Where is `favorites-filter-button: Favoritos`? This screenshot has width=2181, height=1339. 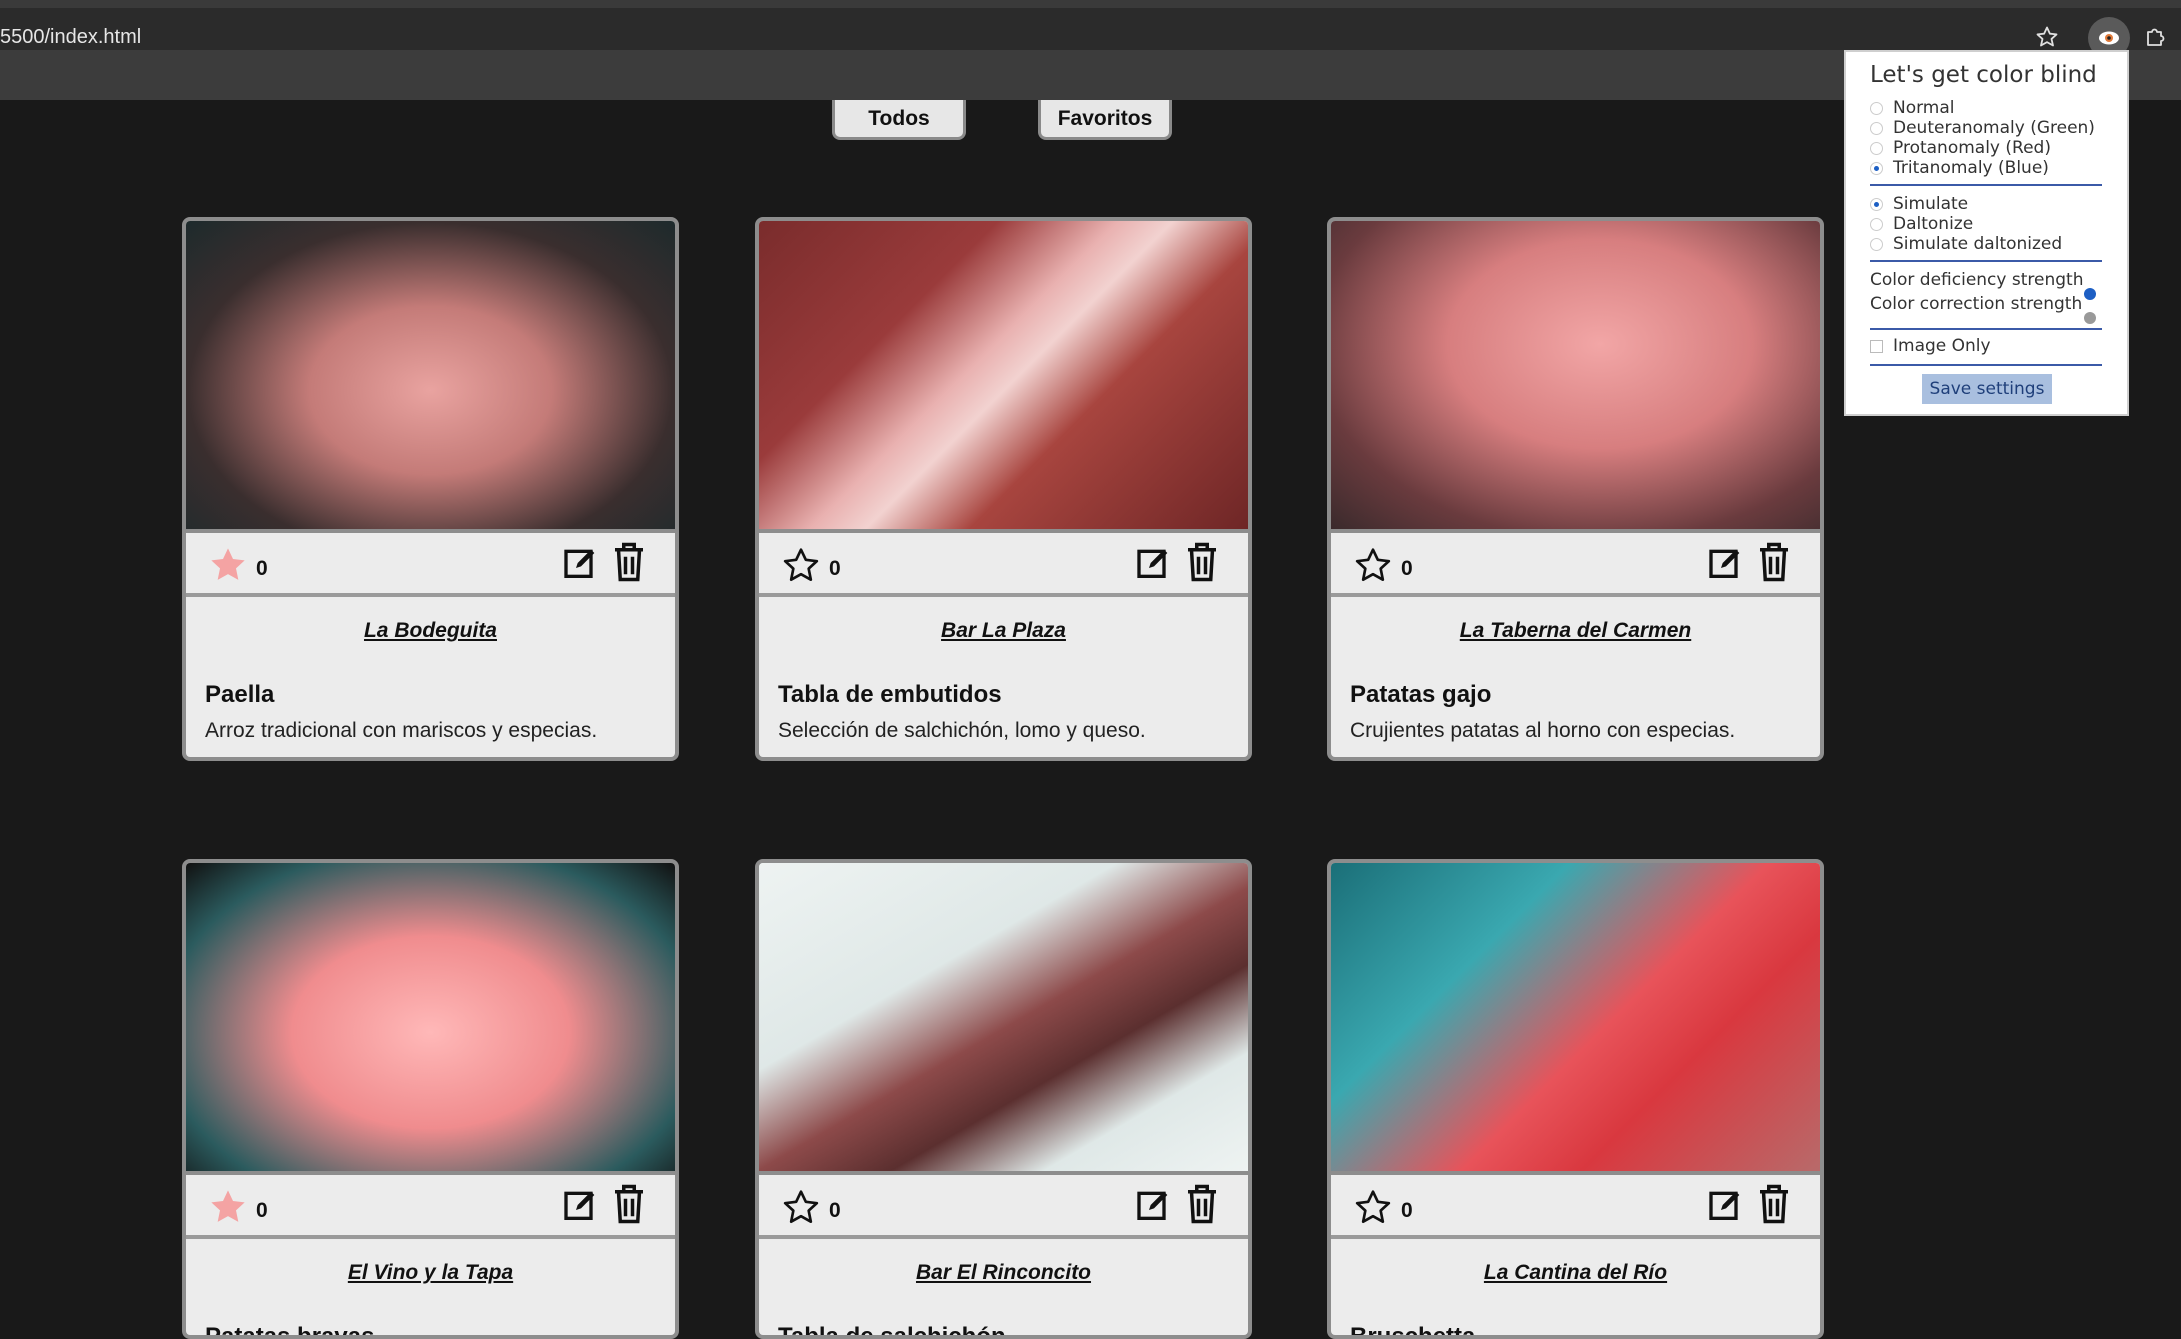
favorites-filter-button: Favoritos is located at coordinates (1105, 120).